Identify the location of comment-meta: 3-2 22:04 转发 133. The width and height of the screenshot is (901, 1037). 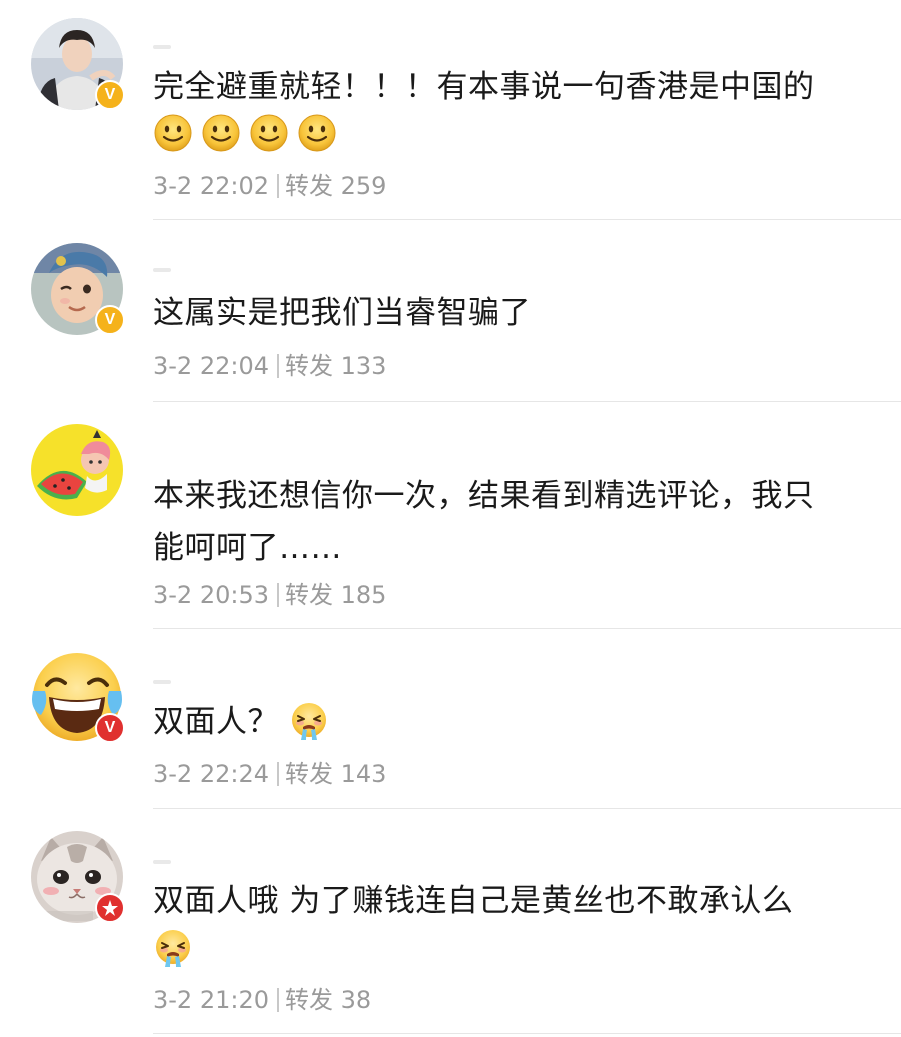
(269, 366).